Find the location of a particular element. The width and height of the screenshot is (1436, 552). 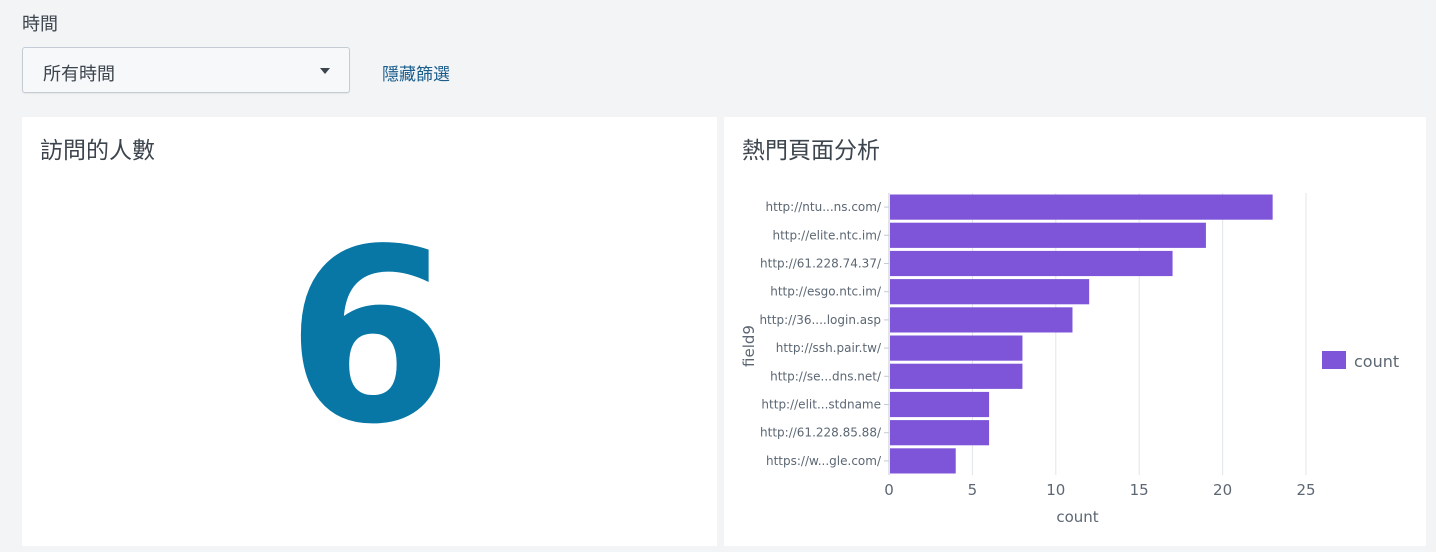

y-tick-label: http://61.228.85.88/ is located at coordinates (821, 433).